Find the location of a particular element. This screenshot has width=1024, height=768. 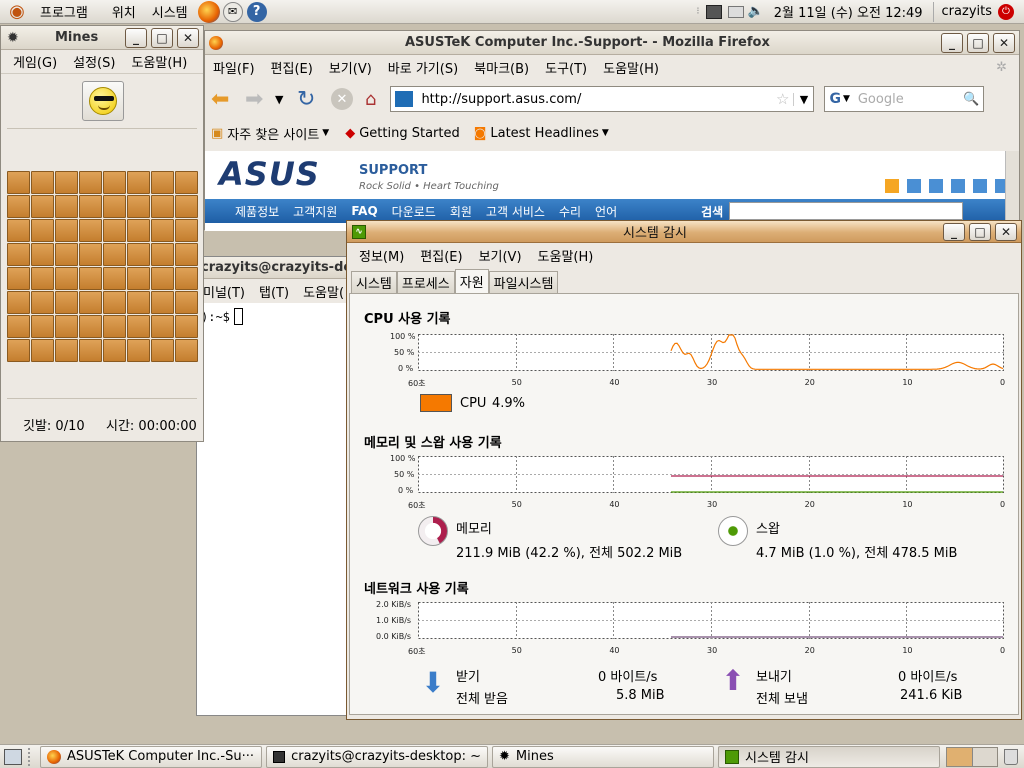

rss-feed-icon is located at coordinates (892, 186).